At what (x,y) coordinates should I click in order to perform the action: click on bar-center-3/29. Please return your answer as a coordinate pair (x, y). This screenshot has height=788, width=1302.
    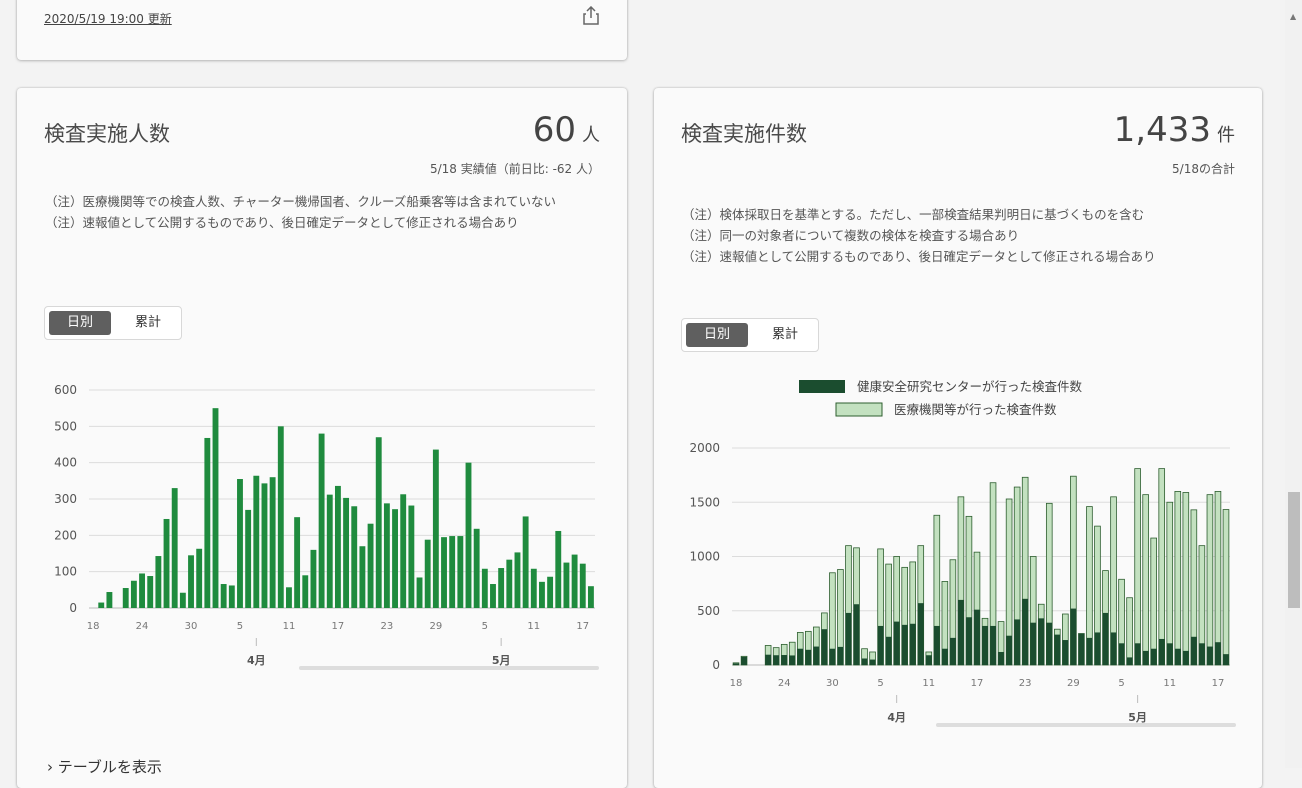
    Looking at the image, I should click on (824, 647).